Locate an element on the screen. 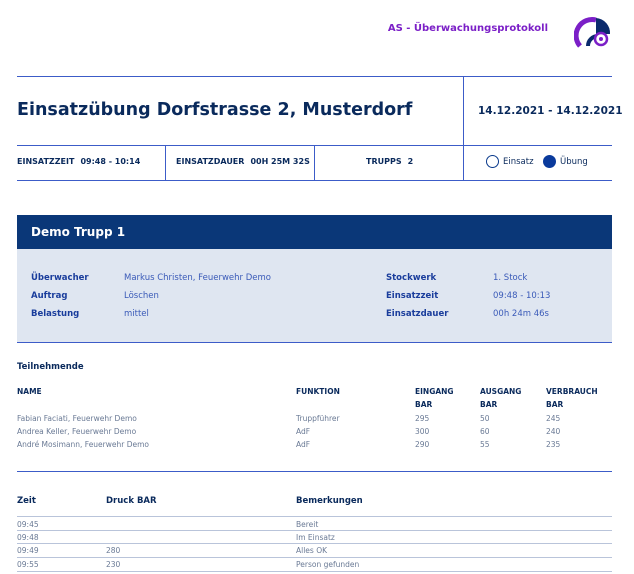 This screenshot has height=574, width=634. col-header-verbrauch-line1: VERBRAUCH is located at coordinates (572, 391).